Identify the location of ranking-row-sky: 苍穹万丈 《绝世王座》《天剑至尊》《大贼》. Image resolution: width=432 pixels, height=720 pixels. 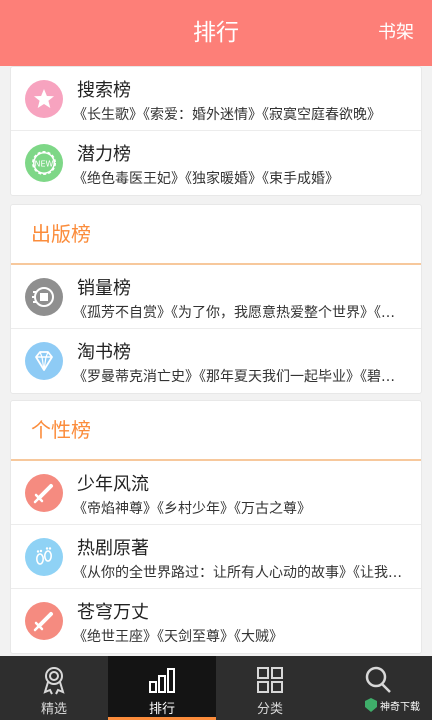
(216, 621).